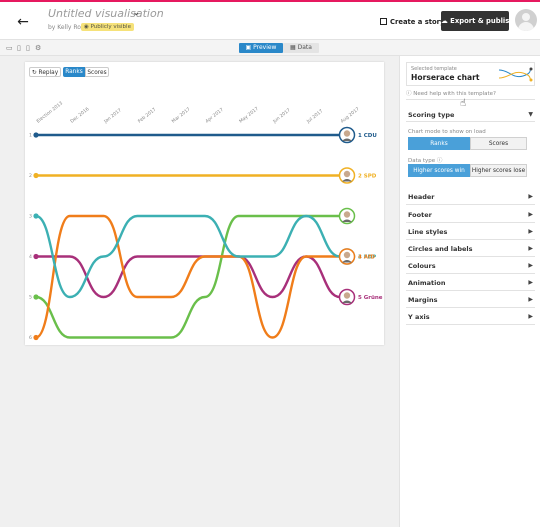  What do you see at coordinates (19, 48) in the screenshot?
I see `tablet-icon: ▯` at bounding box center [19, 48].